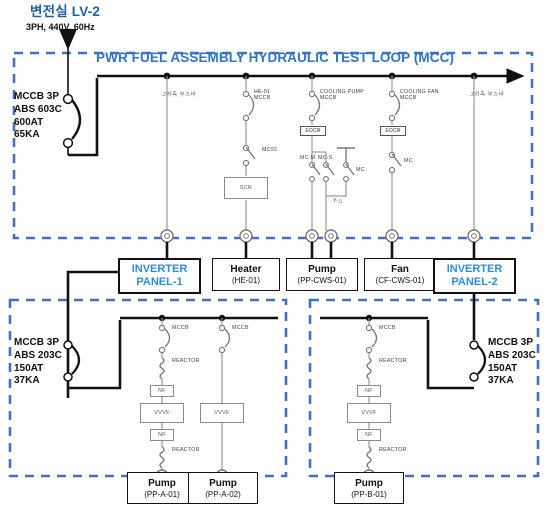 The height and width of the screenshot is (507, 546). I want to click on fb-mccb-terminal-bottom, so click(222, 350).